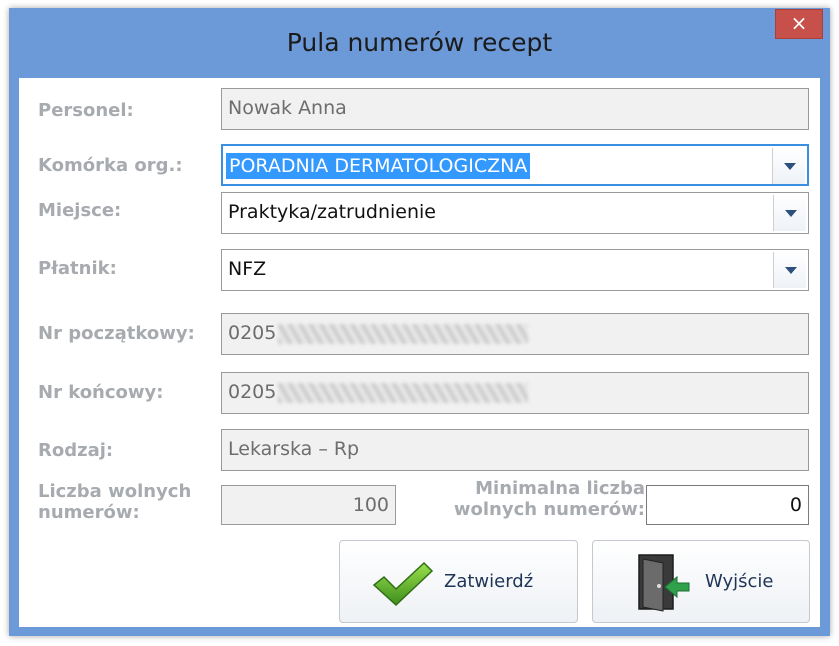 Image resolution: width=839 pixels, height=646 pixels. I want to click on title-bar: Pula numerów recept ×, so click(419, 43).